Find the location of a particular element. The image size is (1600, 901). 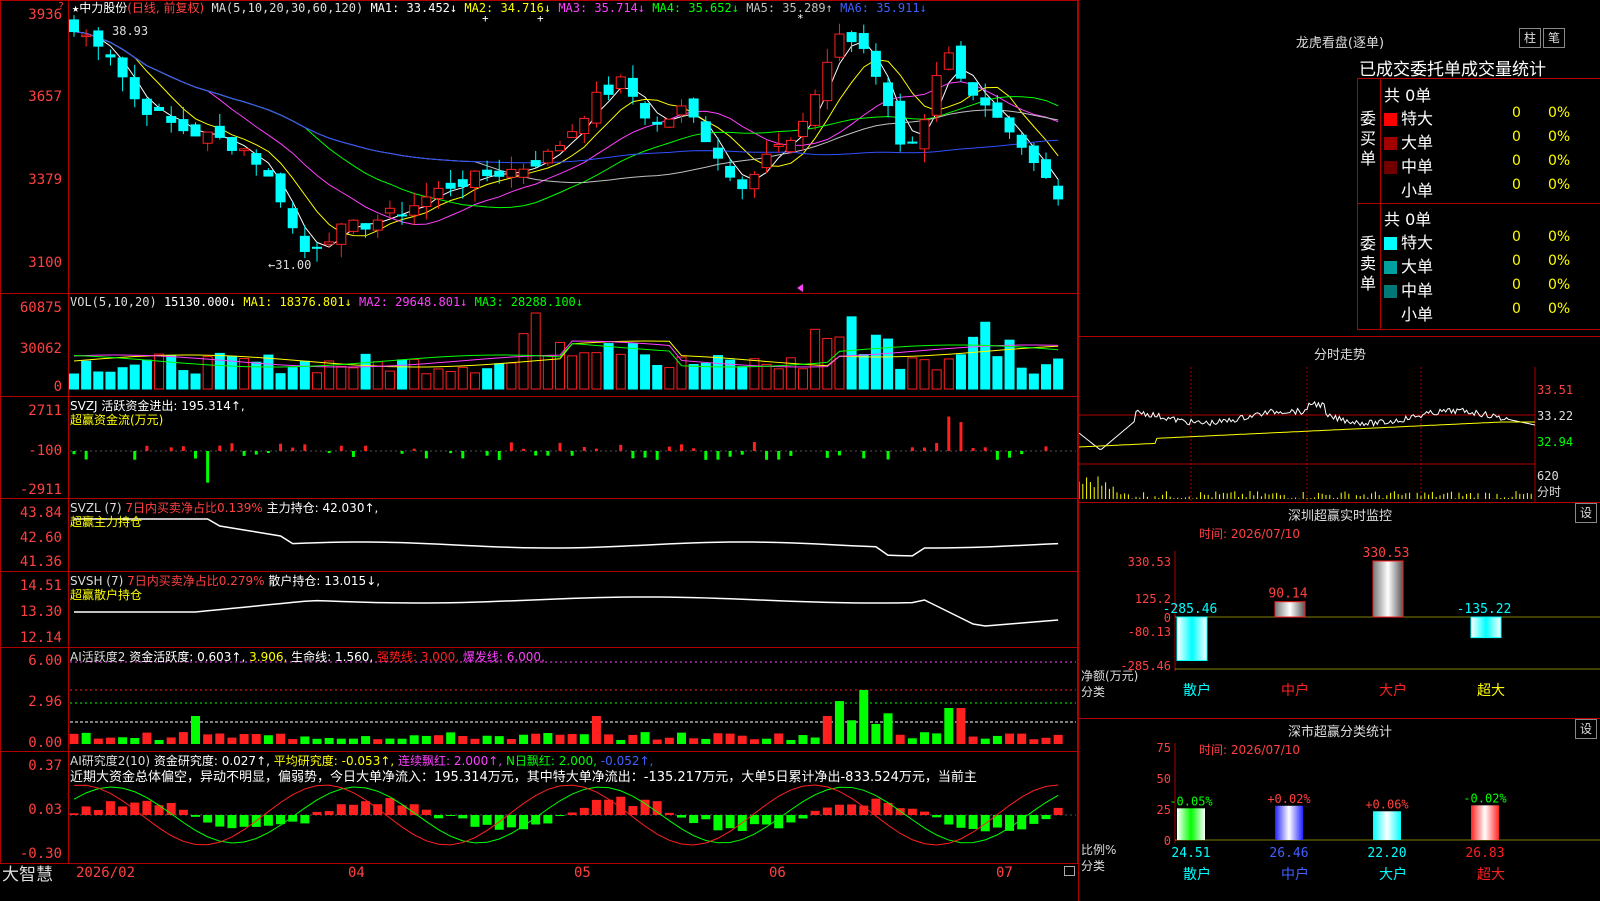

tick-view-button: 笔 is located at coordinates (1554, 38).